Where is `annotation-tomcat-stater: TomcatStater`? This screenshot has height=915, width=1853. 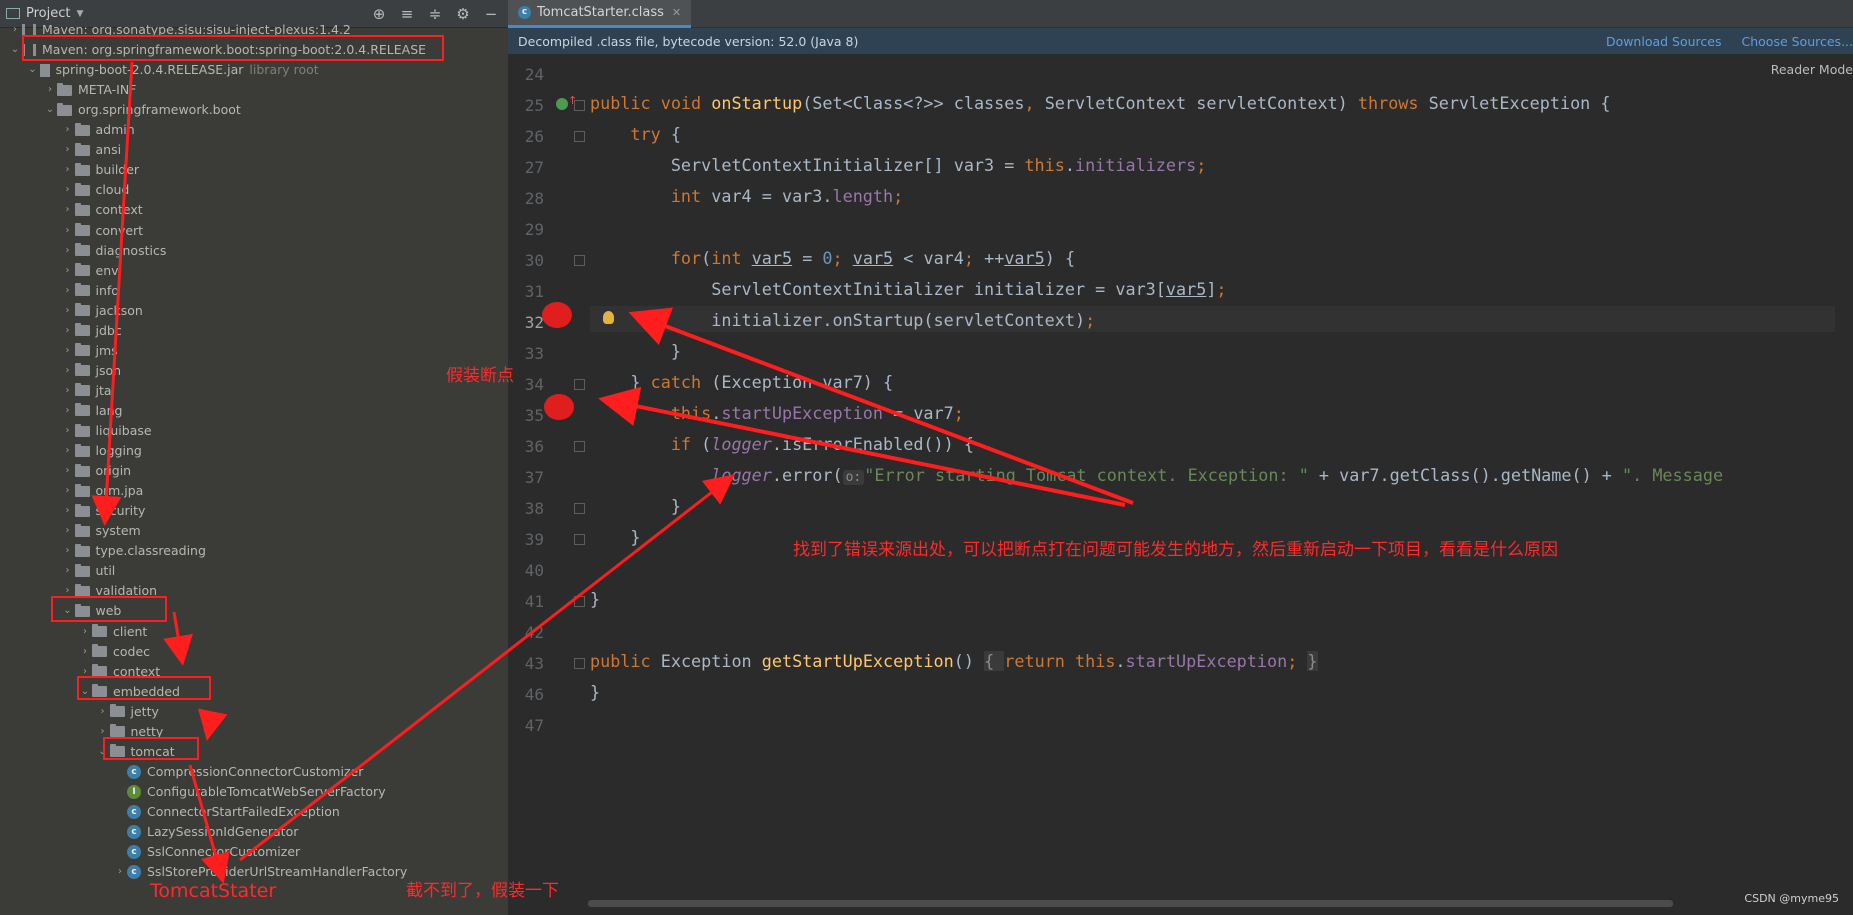 annotation-tomcat-stater: TomcatStater is located at coordinates (213, 891).